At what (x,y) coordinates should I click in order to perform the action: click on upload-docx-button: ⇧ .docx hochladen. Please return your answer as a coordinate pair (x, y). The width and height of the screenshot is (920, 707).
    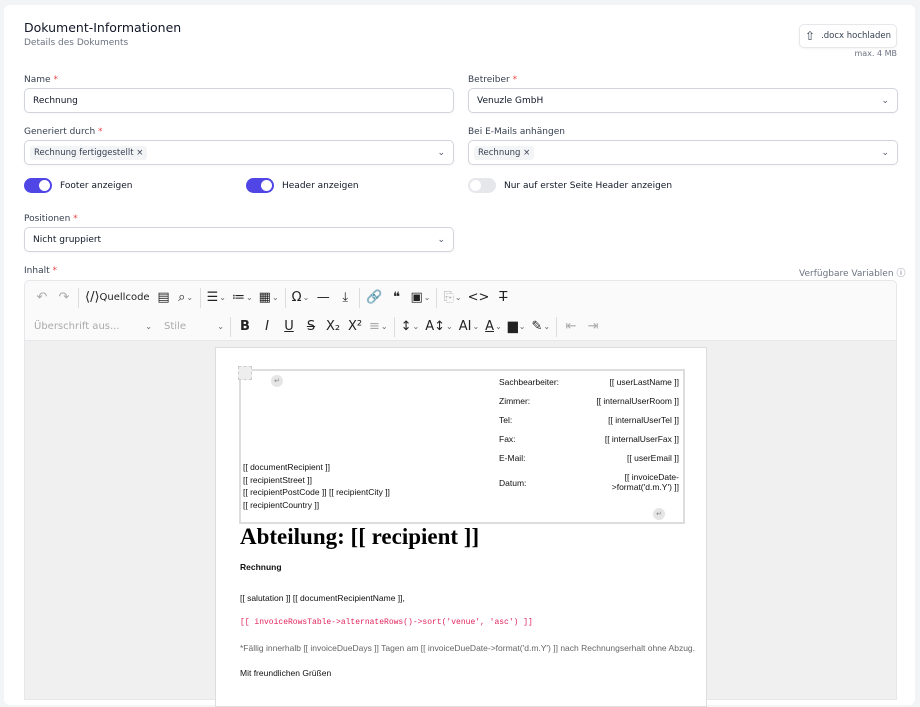
    Looking at the image, I should click on (848, 36).